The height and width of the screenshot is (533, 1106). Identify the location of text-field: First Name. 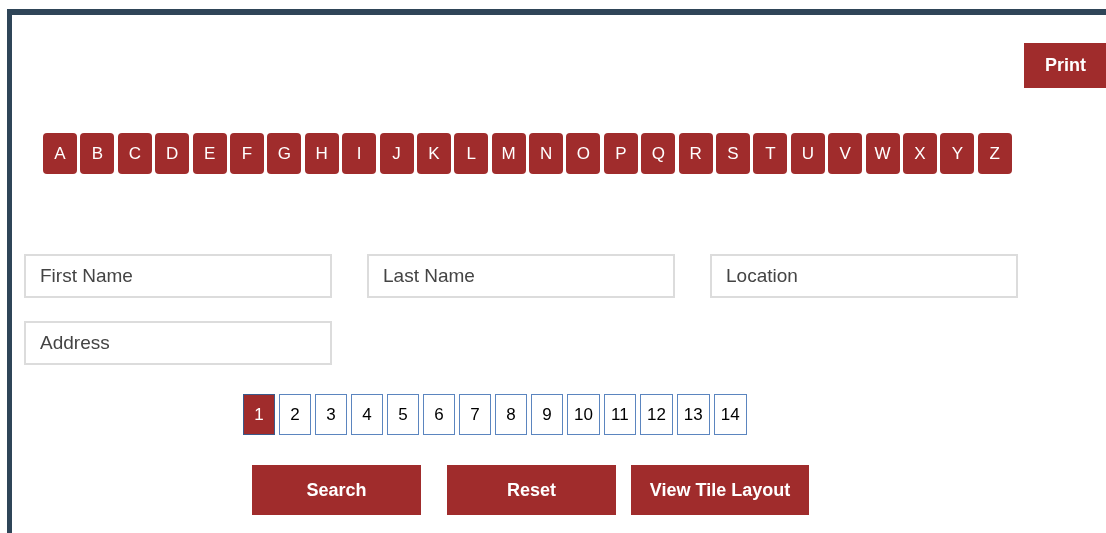
(178, 276).